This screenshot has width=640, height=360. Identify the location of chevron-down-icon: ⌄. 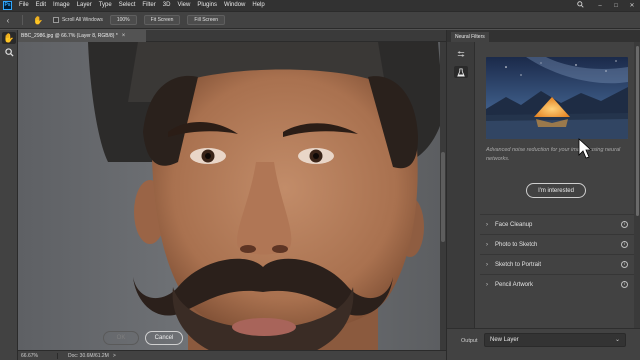
(617, 340).